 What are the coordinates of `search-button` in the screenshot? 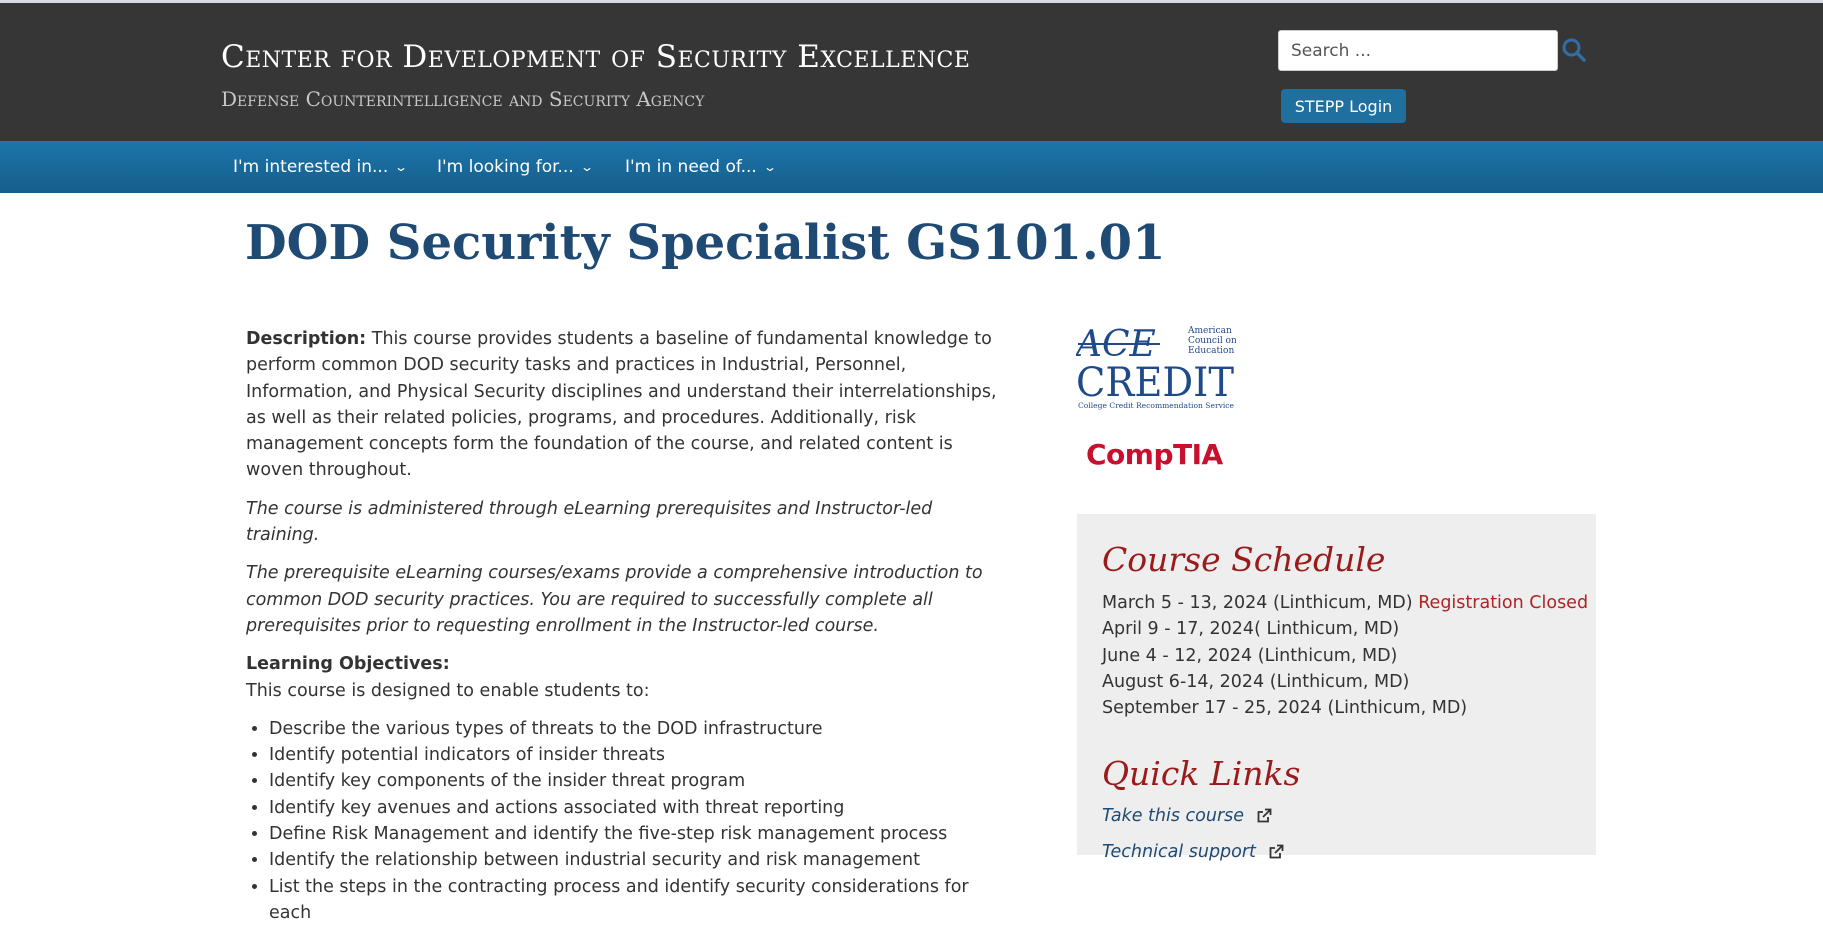 It's located at (1574, 51).